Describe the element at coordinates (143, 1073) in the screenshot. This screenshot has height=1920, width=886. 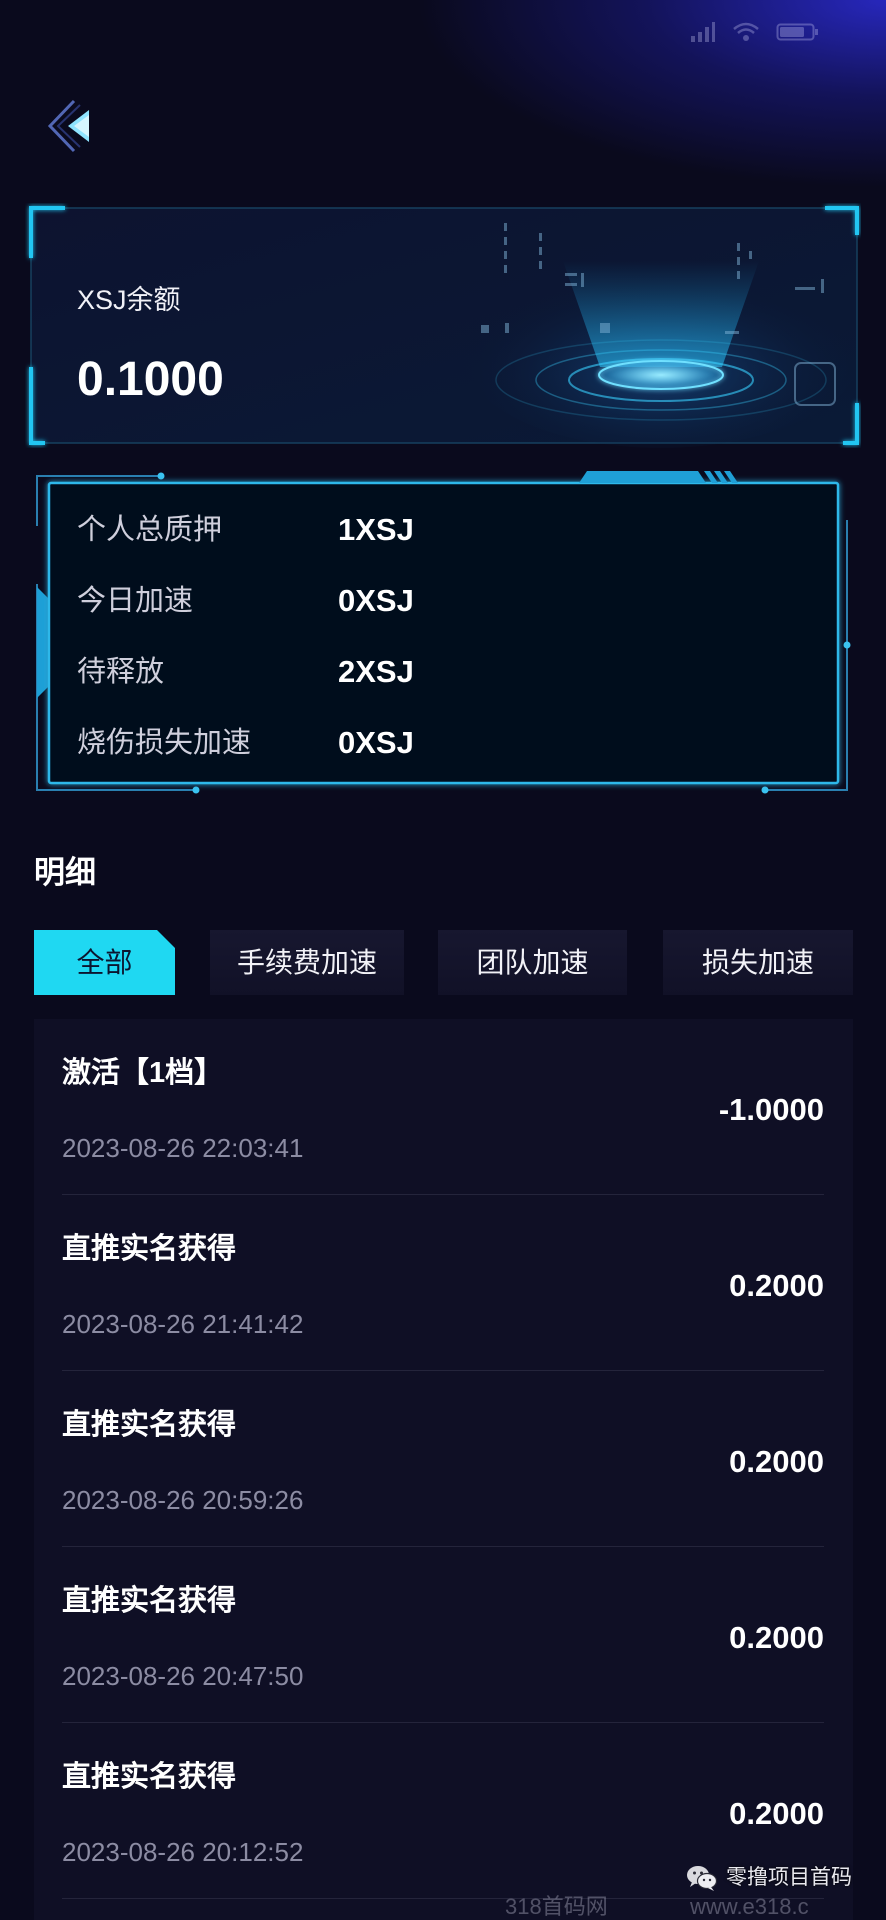
I see `record-title: 激活【1档】` at that location.